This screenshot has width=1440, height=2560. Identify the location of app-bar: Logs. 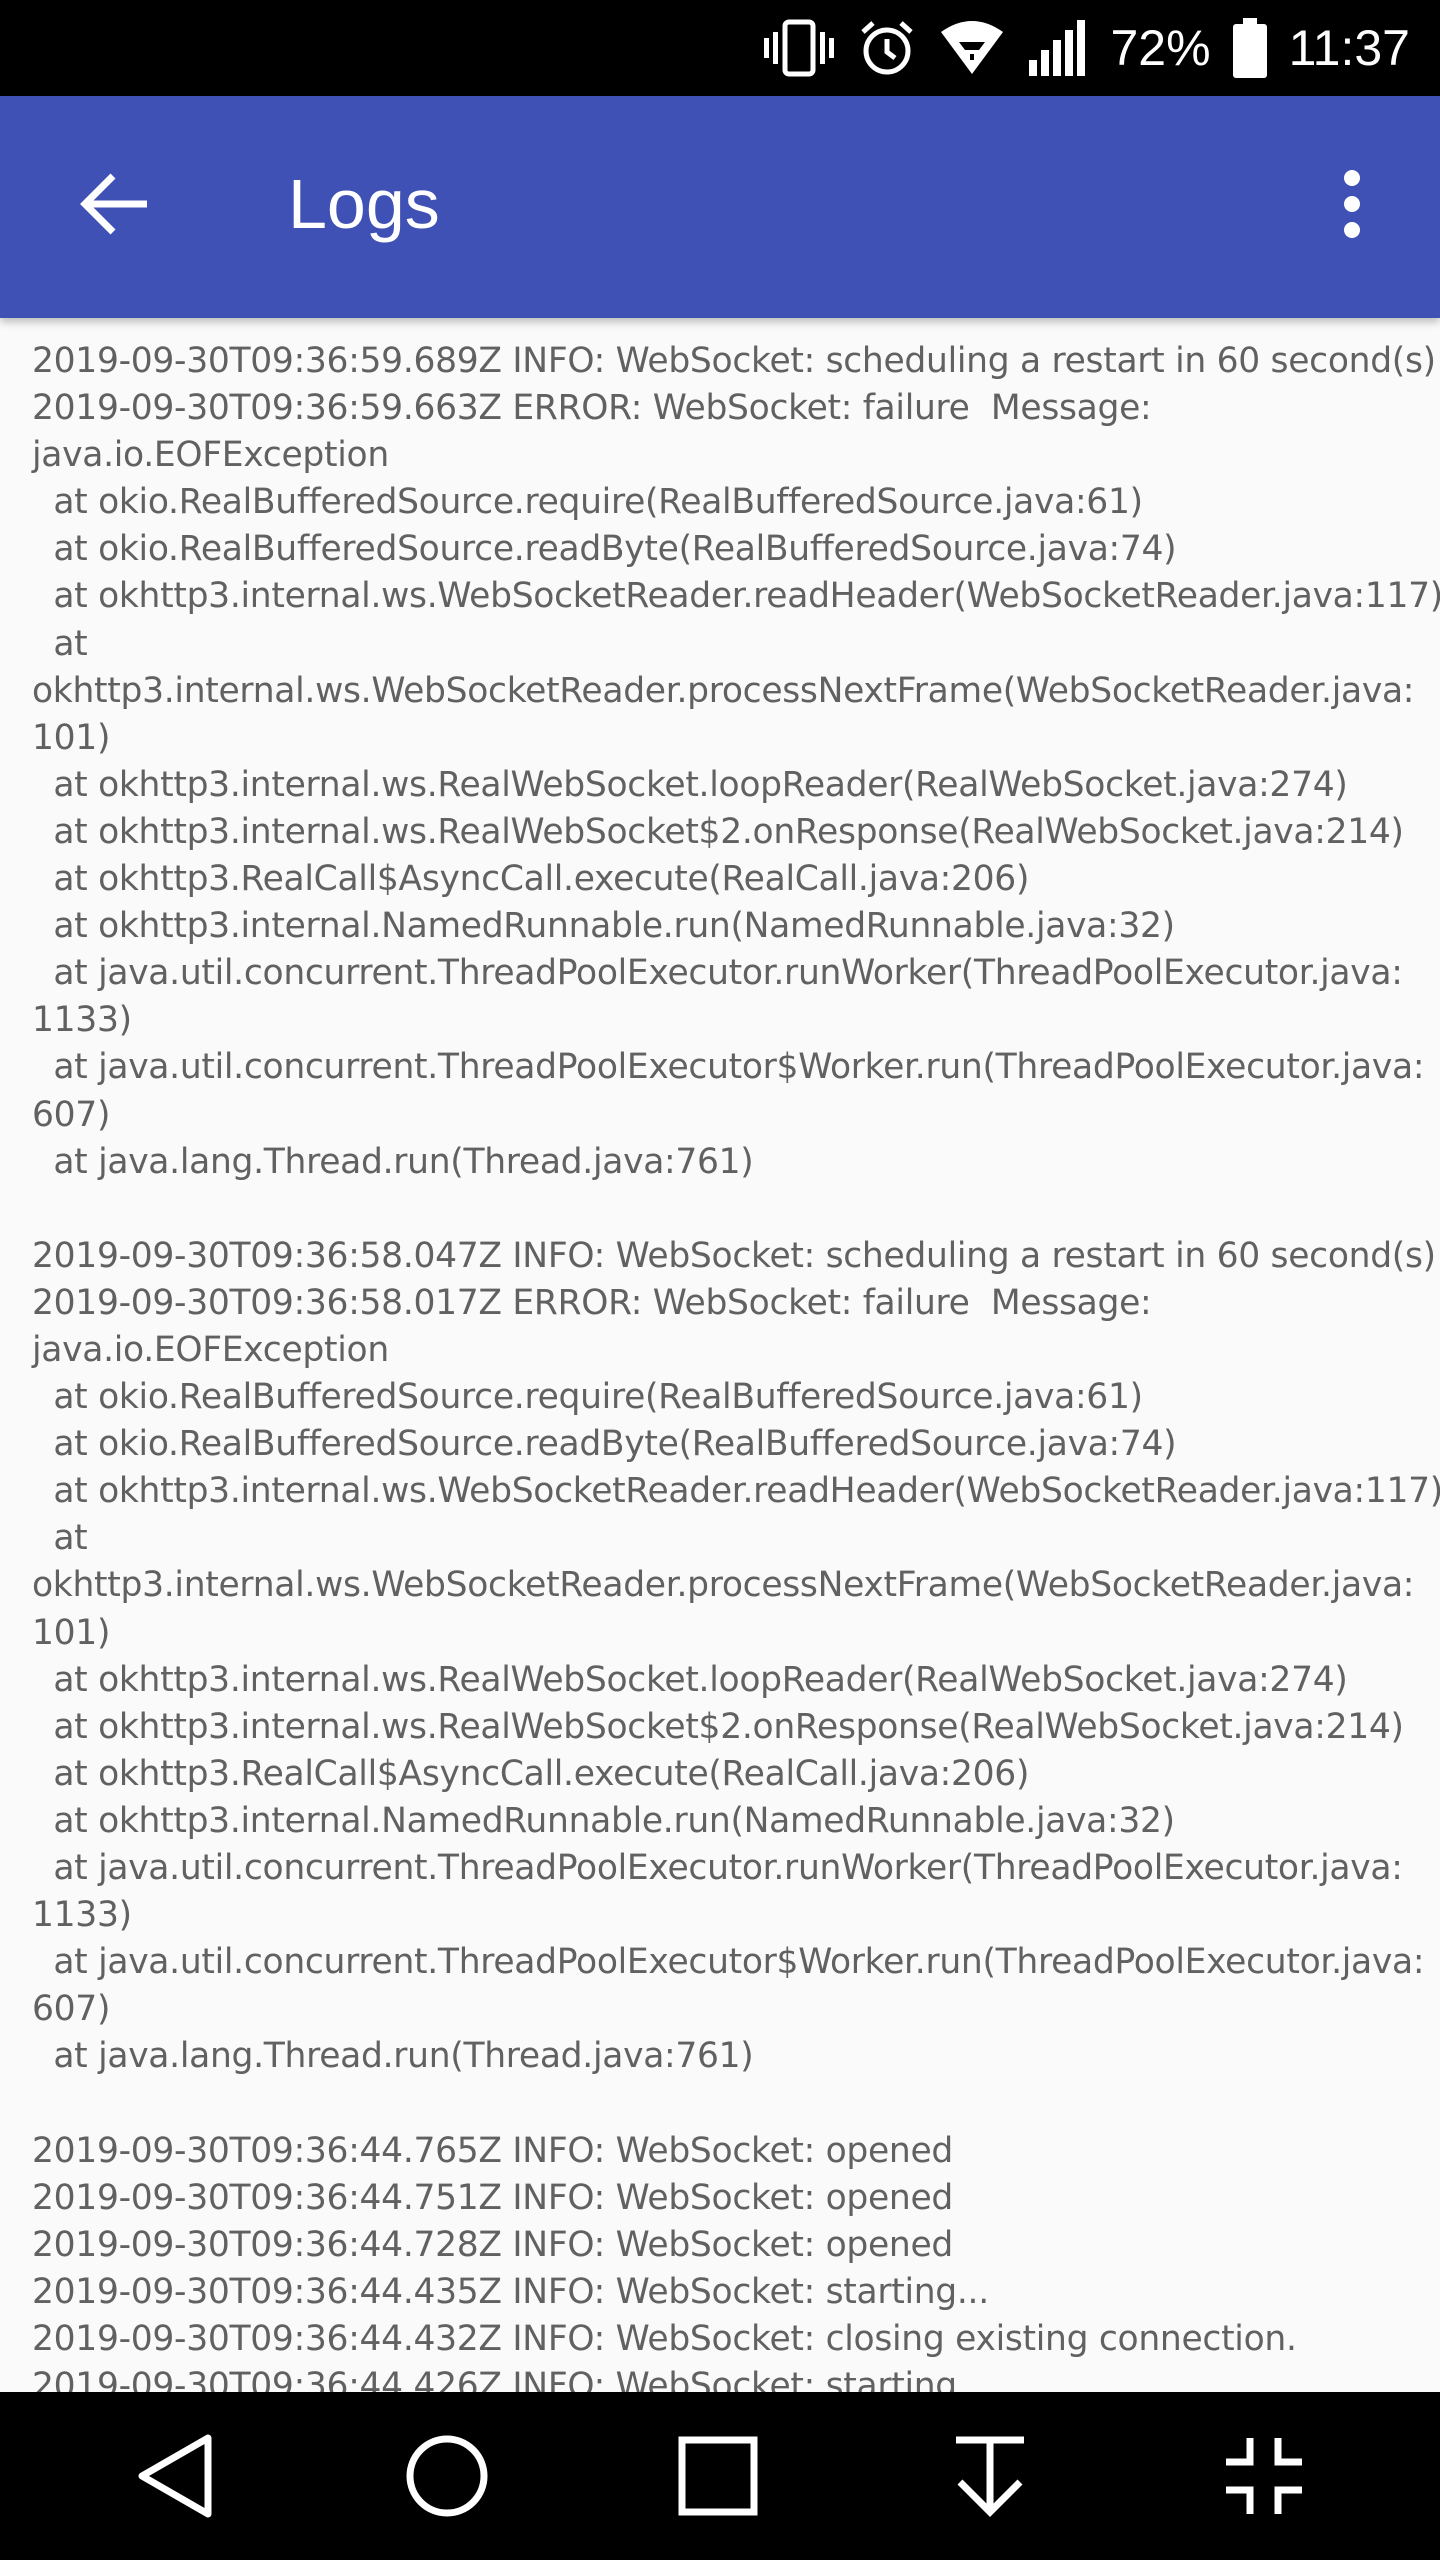
(720, 207).